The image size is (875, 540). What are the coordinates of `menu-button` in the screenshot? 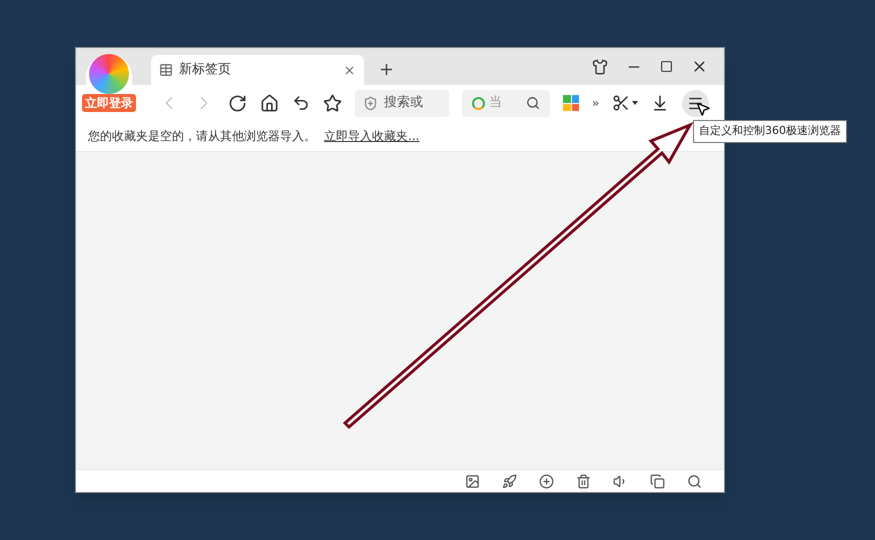 It's located at (696, 103).